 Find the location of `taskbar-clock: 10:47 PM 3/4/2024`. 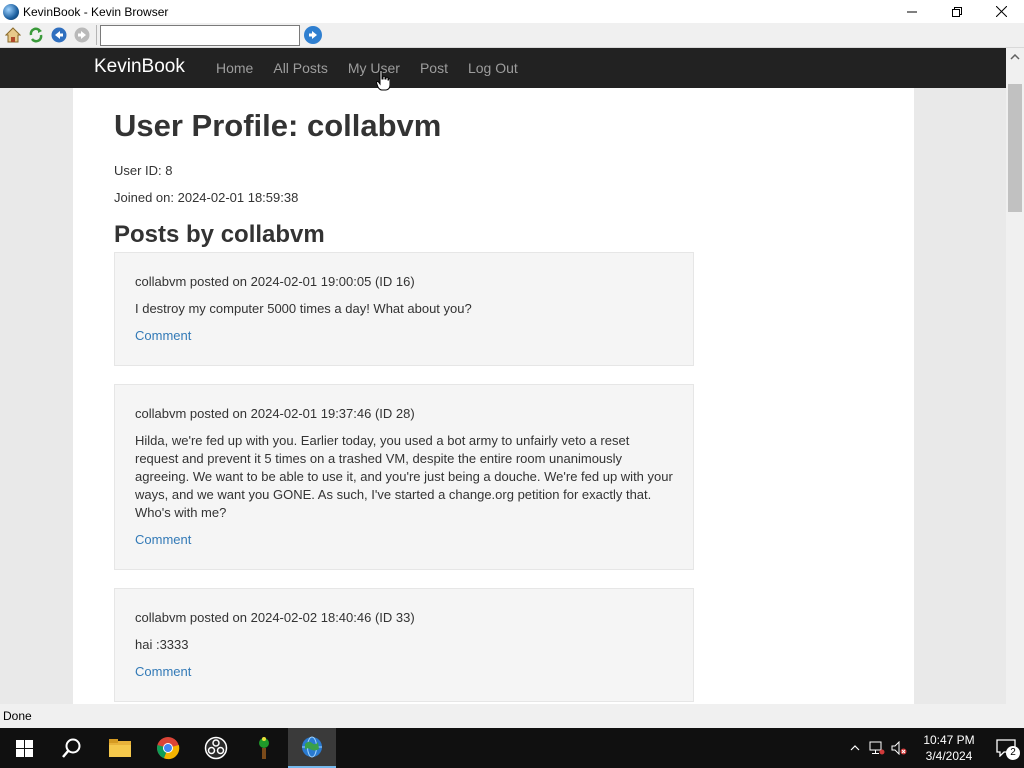

taskbar-clock: 10:47 PM 3/4/2024 is located at coordinates (949, 748).